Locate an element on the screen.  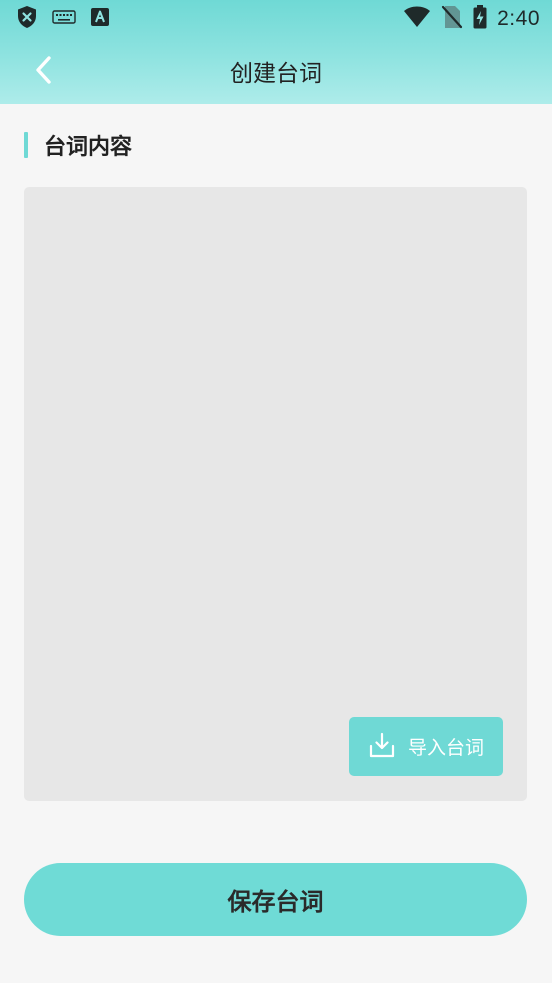
status-bar-right: 2:40 is located at coordinates (471, 19).